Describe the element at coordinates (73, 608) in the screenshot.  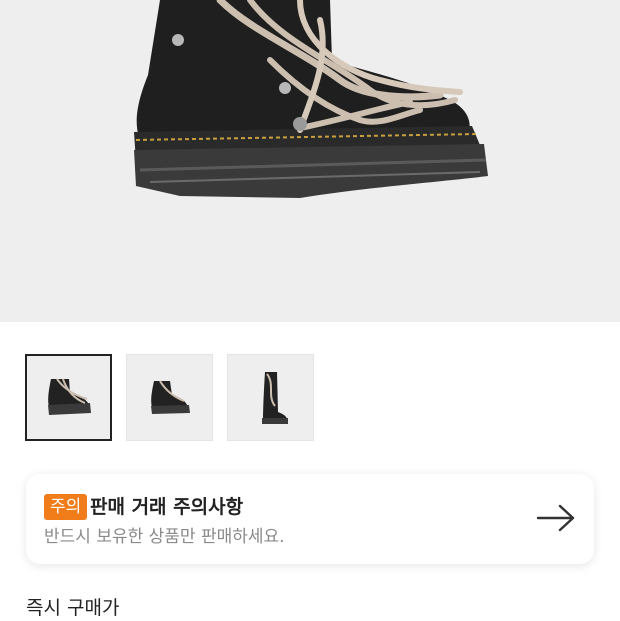
I see `instant-buy-price-heading: 즉시 구매가` at that location.